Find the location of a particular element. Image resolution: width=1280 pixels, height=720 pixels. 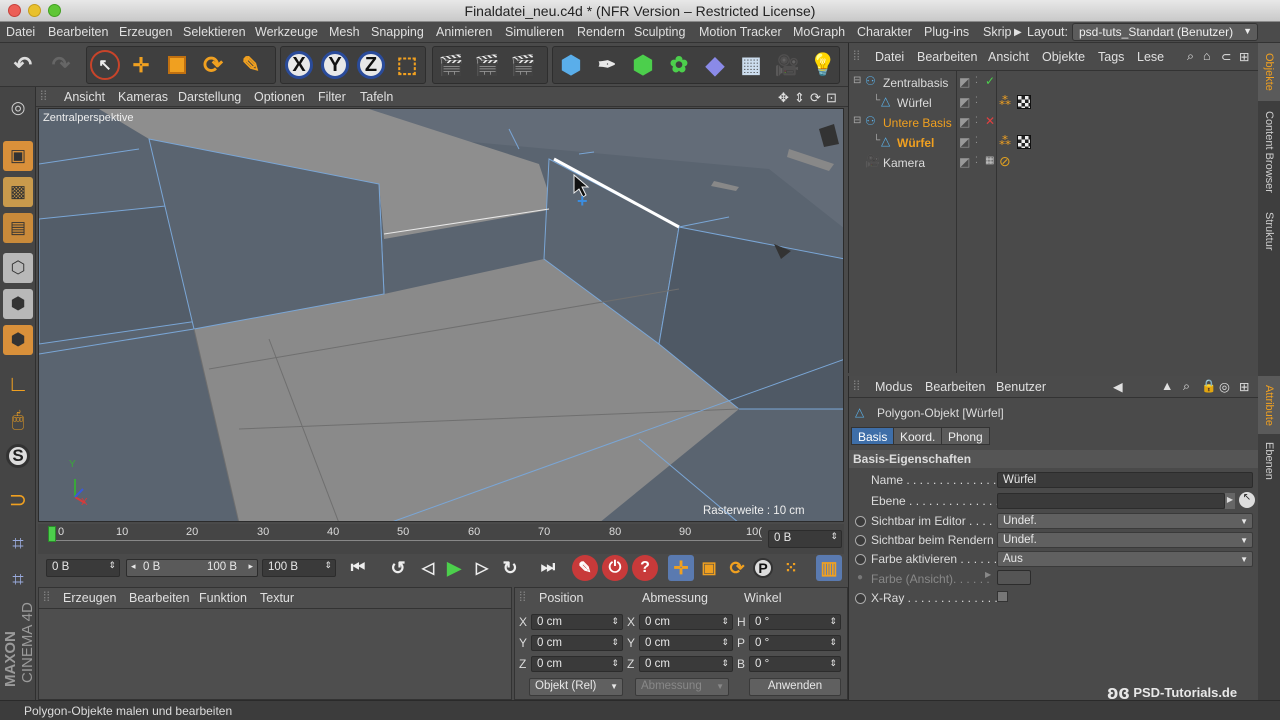

target-icon: ◎ is located at coordinates (1224, 386).